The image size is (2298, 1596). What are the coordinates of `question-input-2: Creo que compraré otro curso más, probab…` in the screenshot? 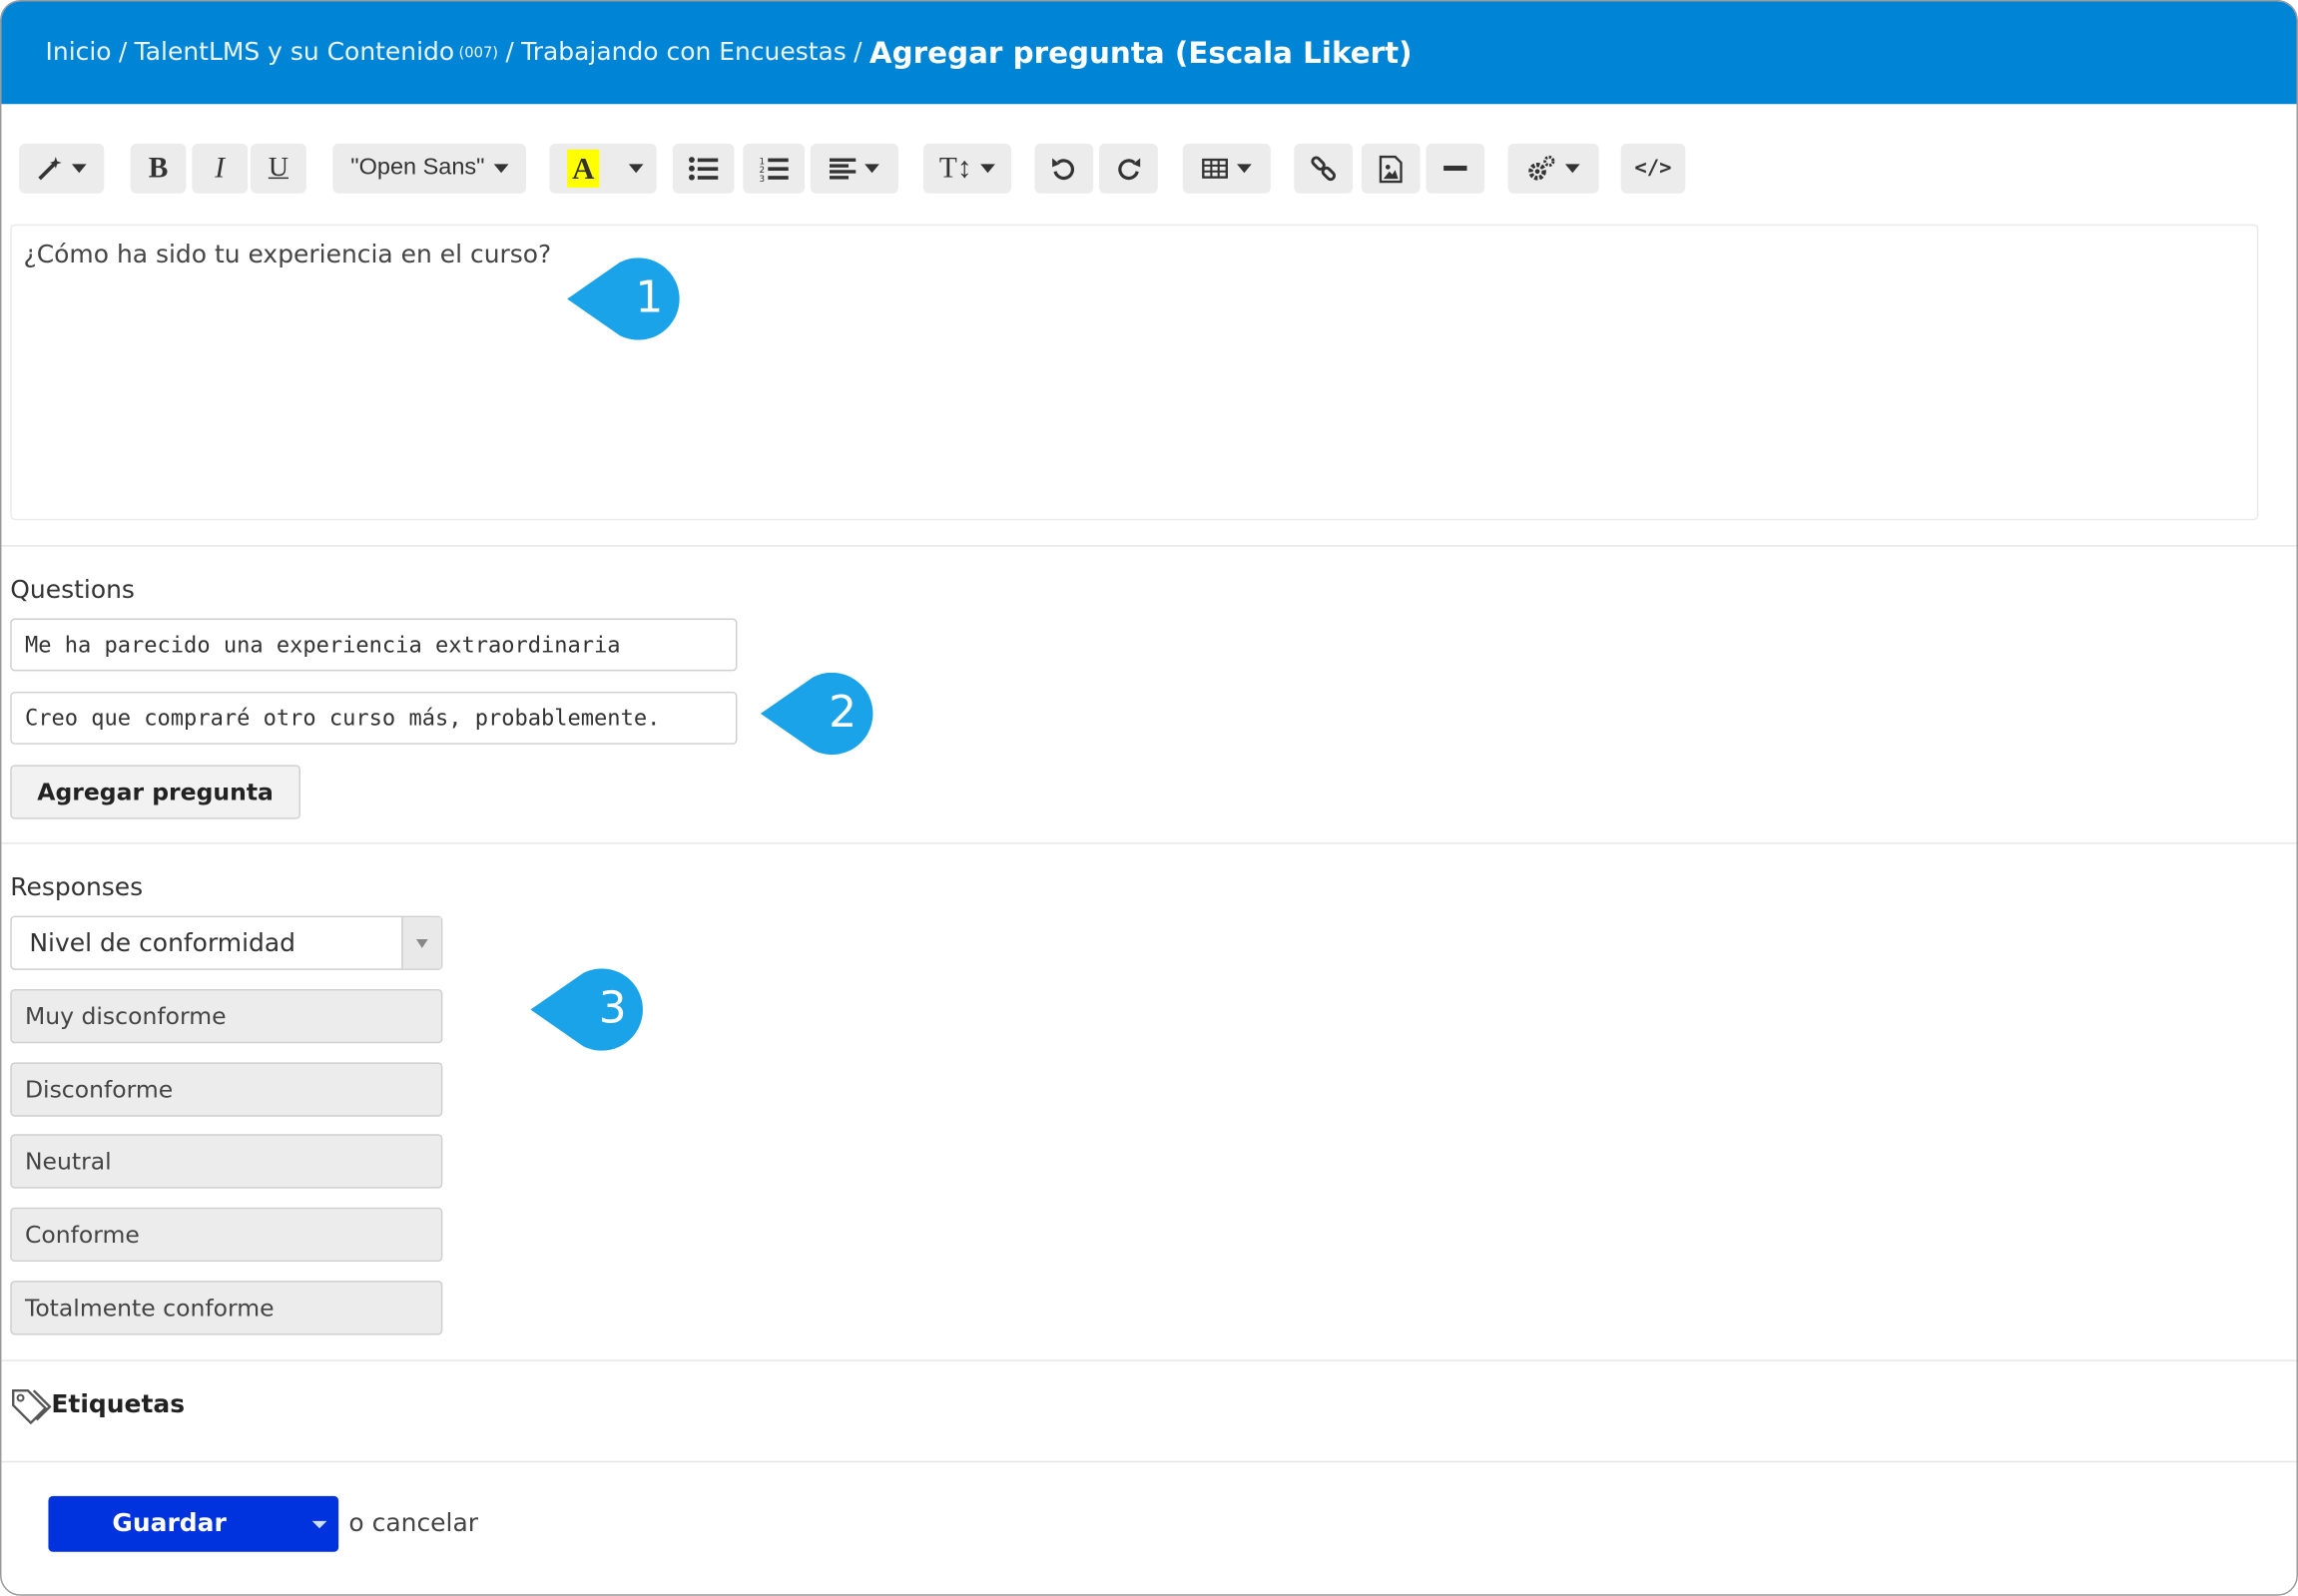 It's located at (374, 718).